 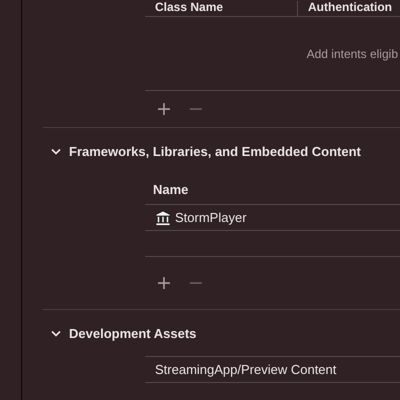 I want to click on column-header: Name, so click(x=272, y=189).